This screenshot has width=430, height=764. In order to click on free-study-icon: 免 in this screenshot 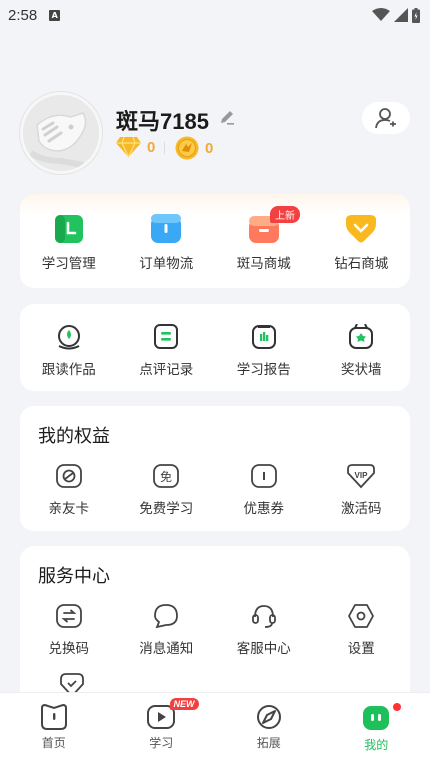, I will do `click(166, 476)`.